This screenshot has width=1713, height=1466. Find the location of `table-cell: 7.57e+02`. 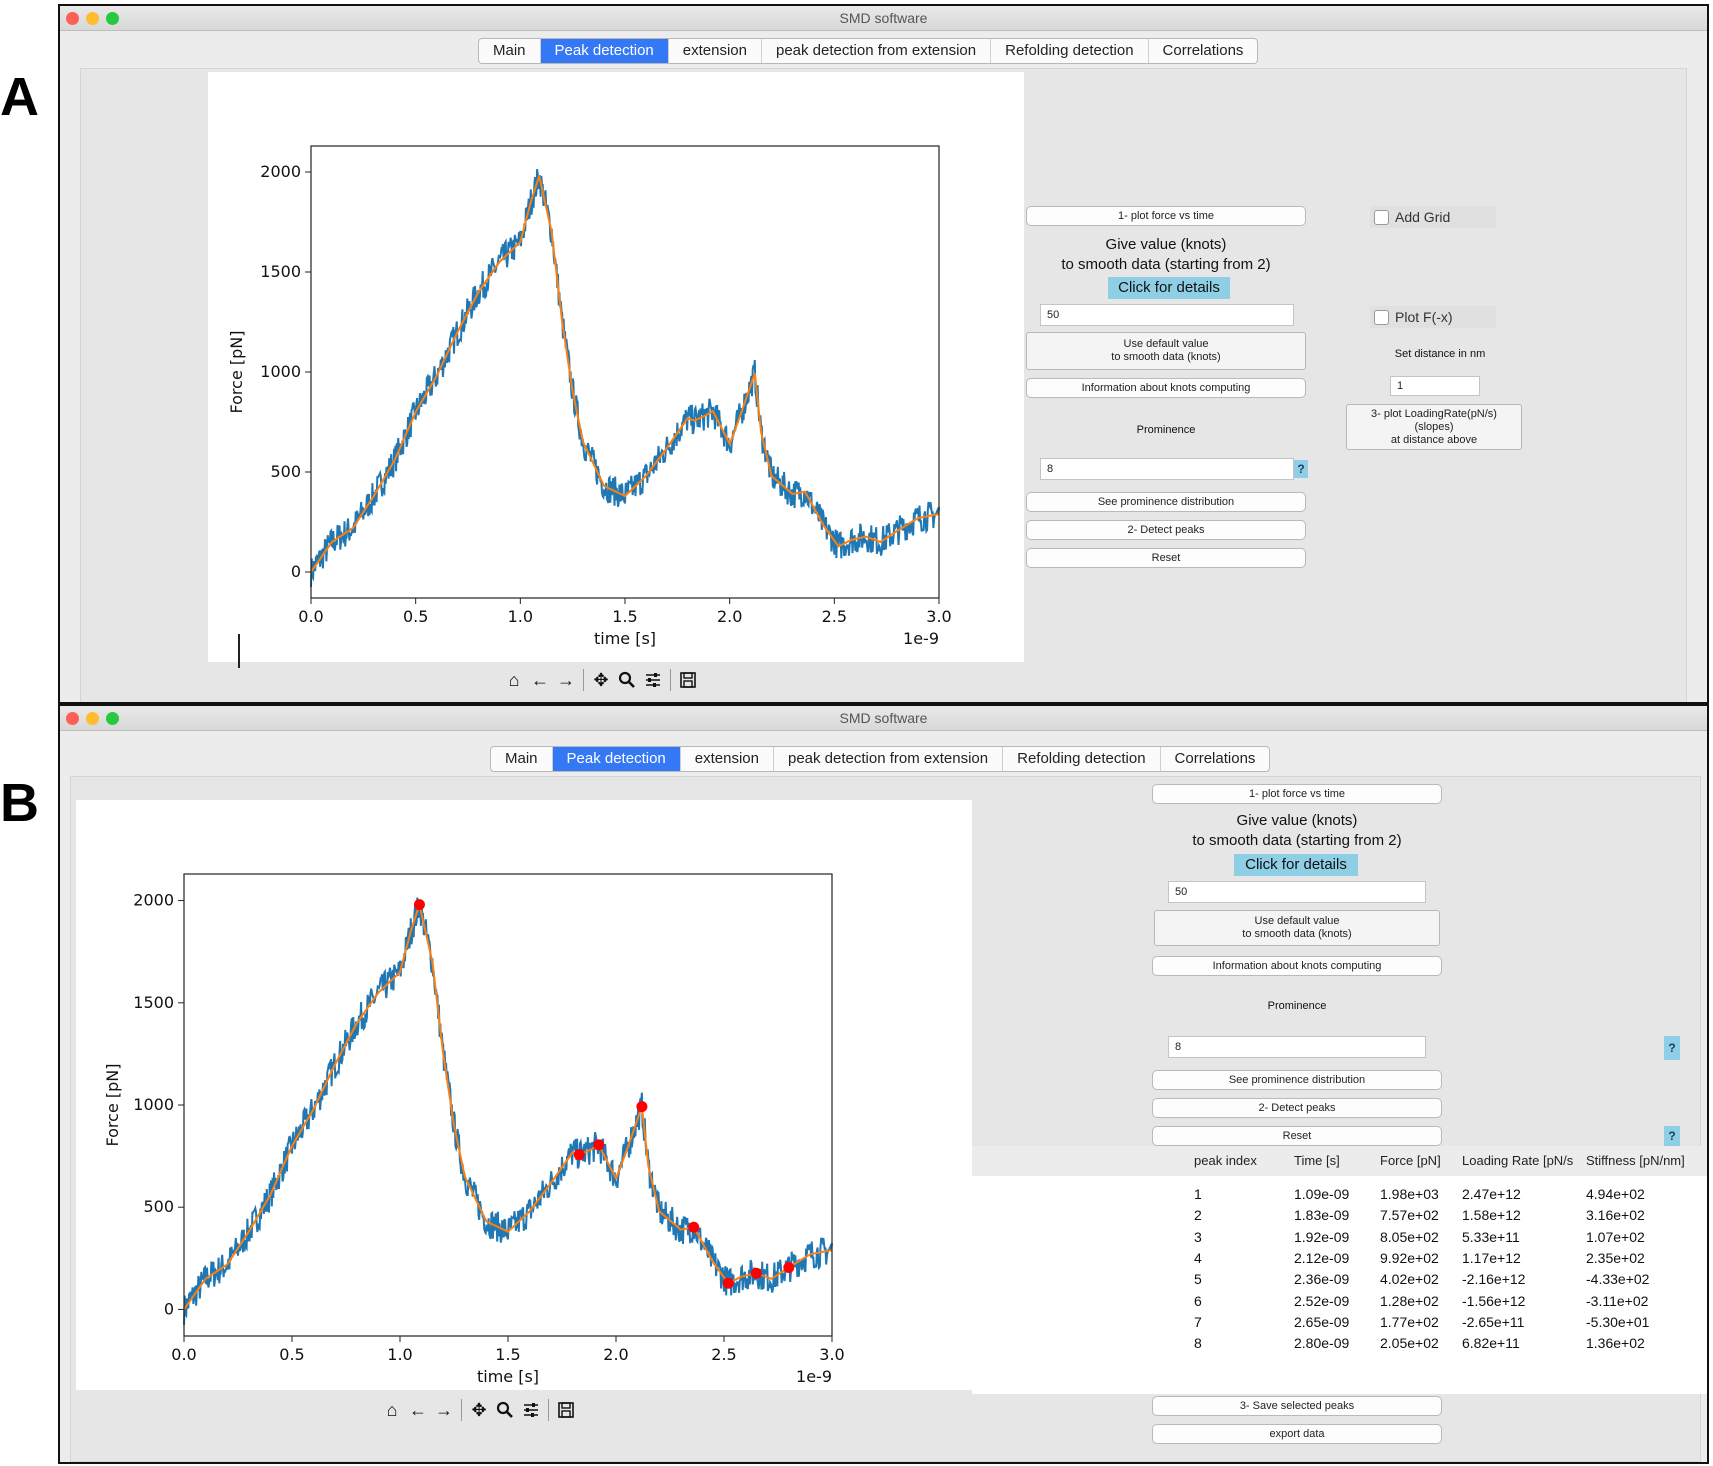

table-cell: 7.57e+02 is located at coordinates (1409, 1215).